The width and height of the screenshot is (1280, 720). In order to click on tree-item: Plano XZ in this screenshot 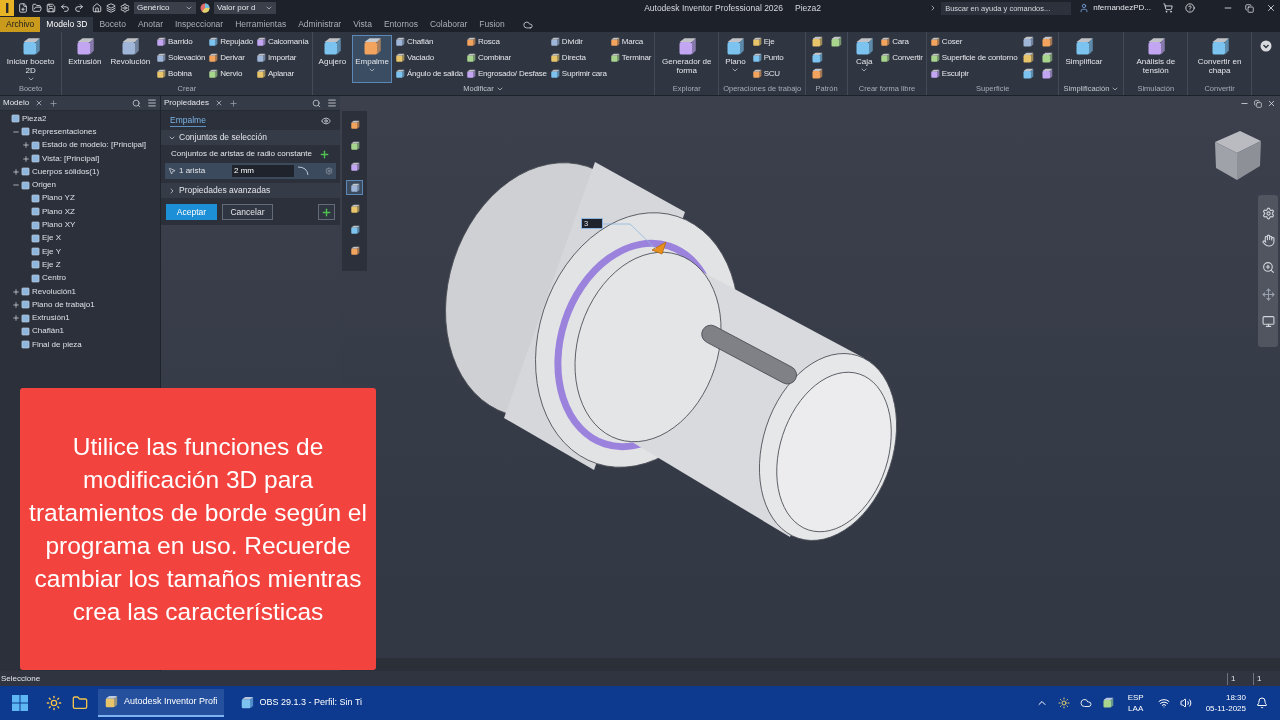, I will do `click(53, 211)`.